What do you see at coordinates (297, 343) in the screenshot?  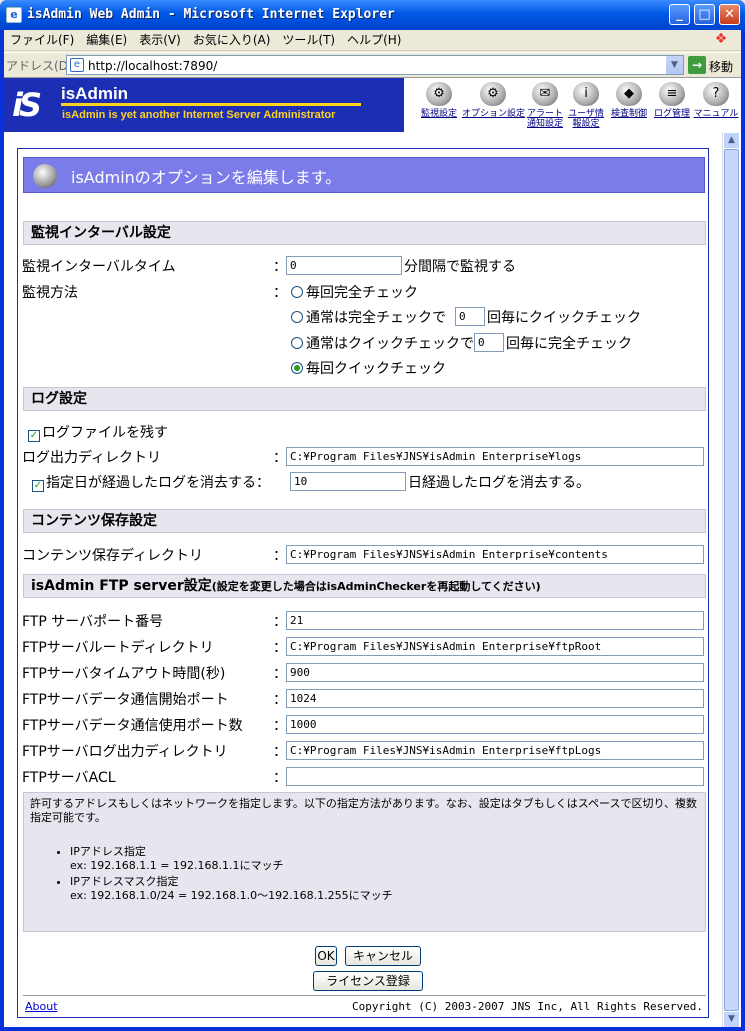 I see `radio-quick-then-full` at bounding box center [297, 343].